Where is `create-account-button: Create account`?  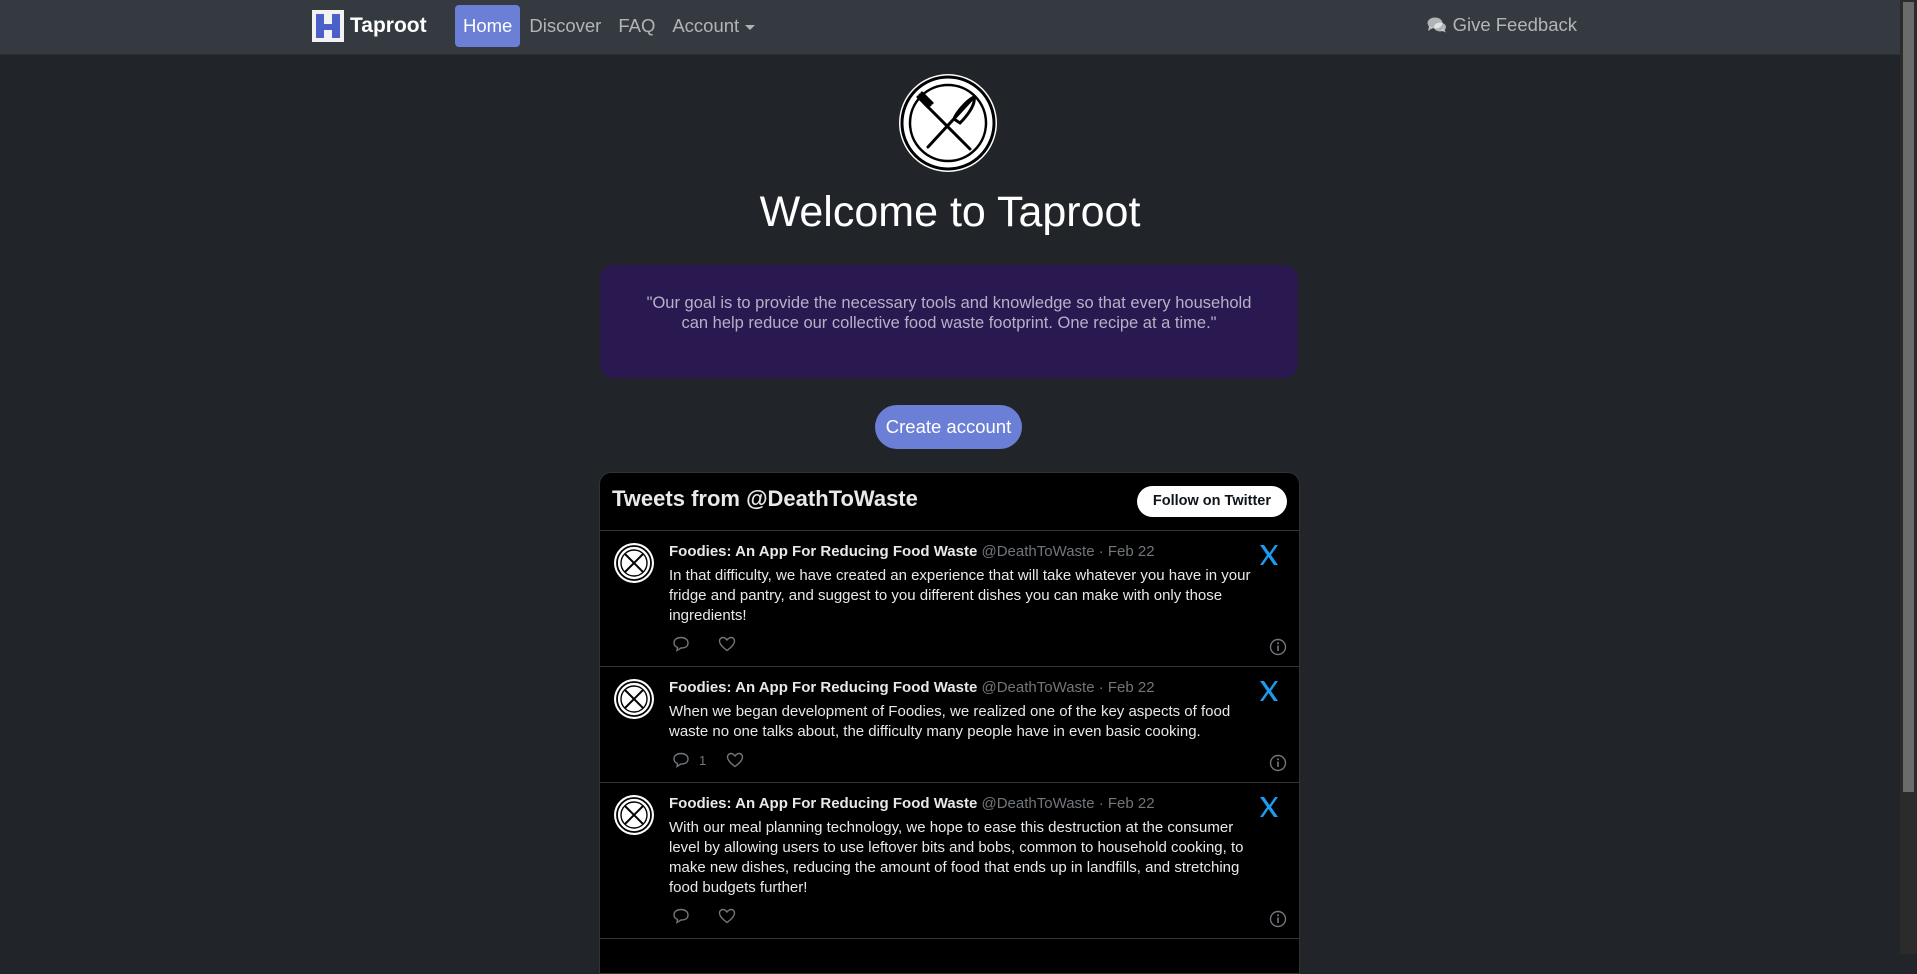 create-account-button: Create account is located at coordinates (948, 427).